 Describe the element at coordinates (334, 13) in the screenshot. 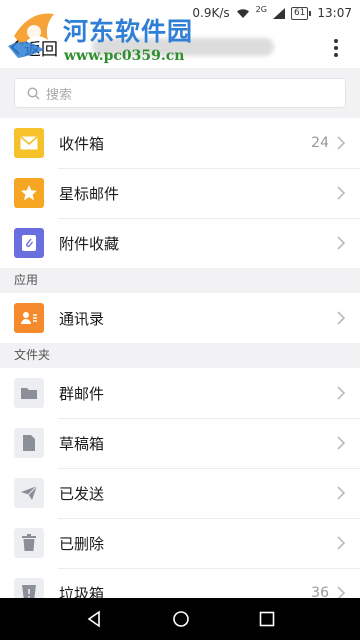

I see `clock: 13:07` at that location.